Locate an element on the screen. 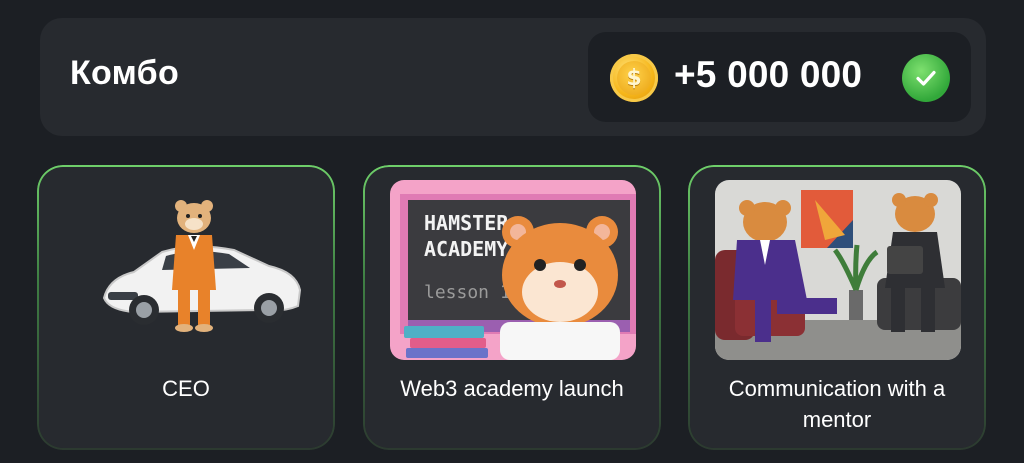 The image size is (1024, 463). combo-reward: $ +5 000 000 is located at coordinates (779, 77).